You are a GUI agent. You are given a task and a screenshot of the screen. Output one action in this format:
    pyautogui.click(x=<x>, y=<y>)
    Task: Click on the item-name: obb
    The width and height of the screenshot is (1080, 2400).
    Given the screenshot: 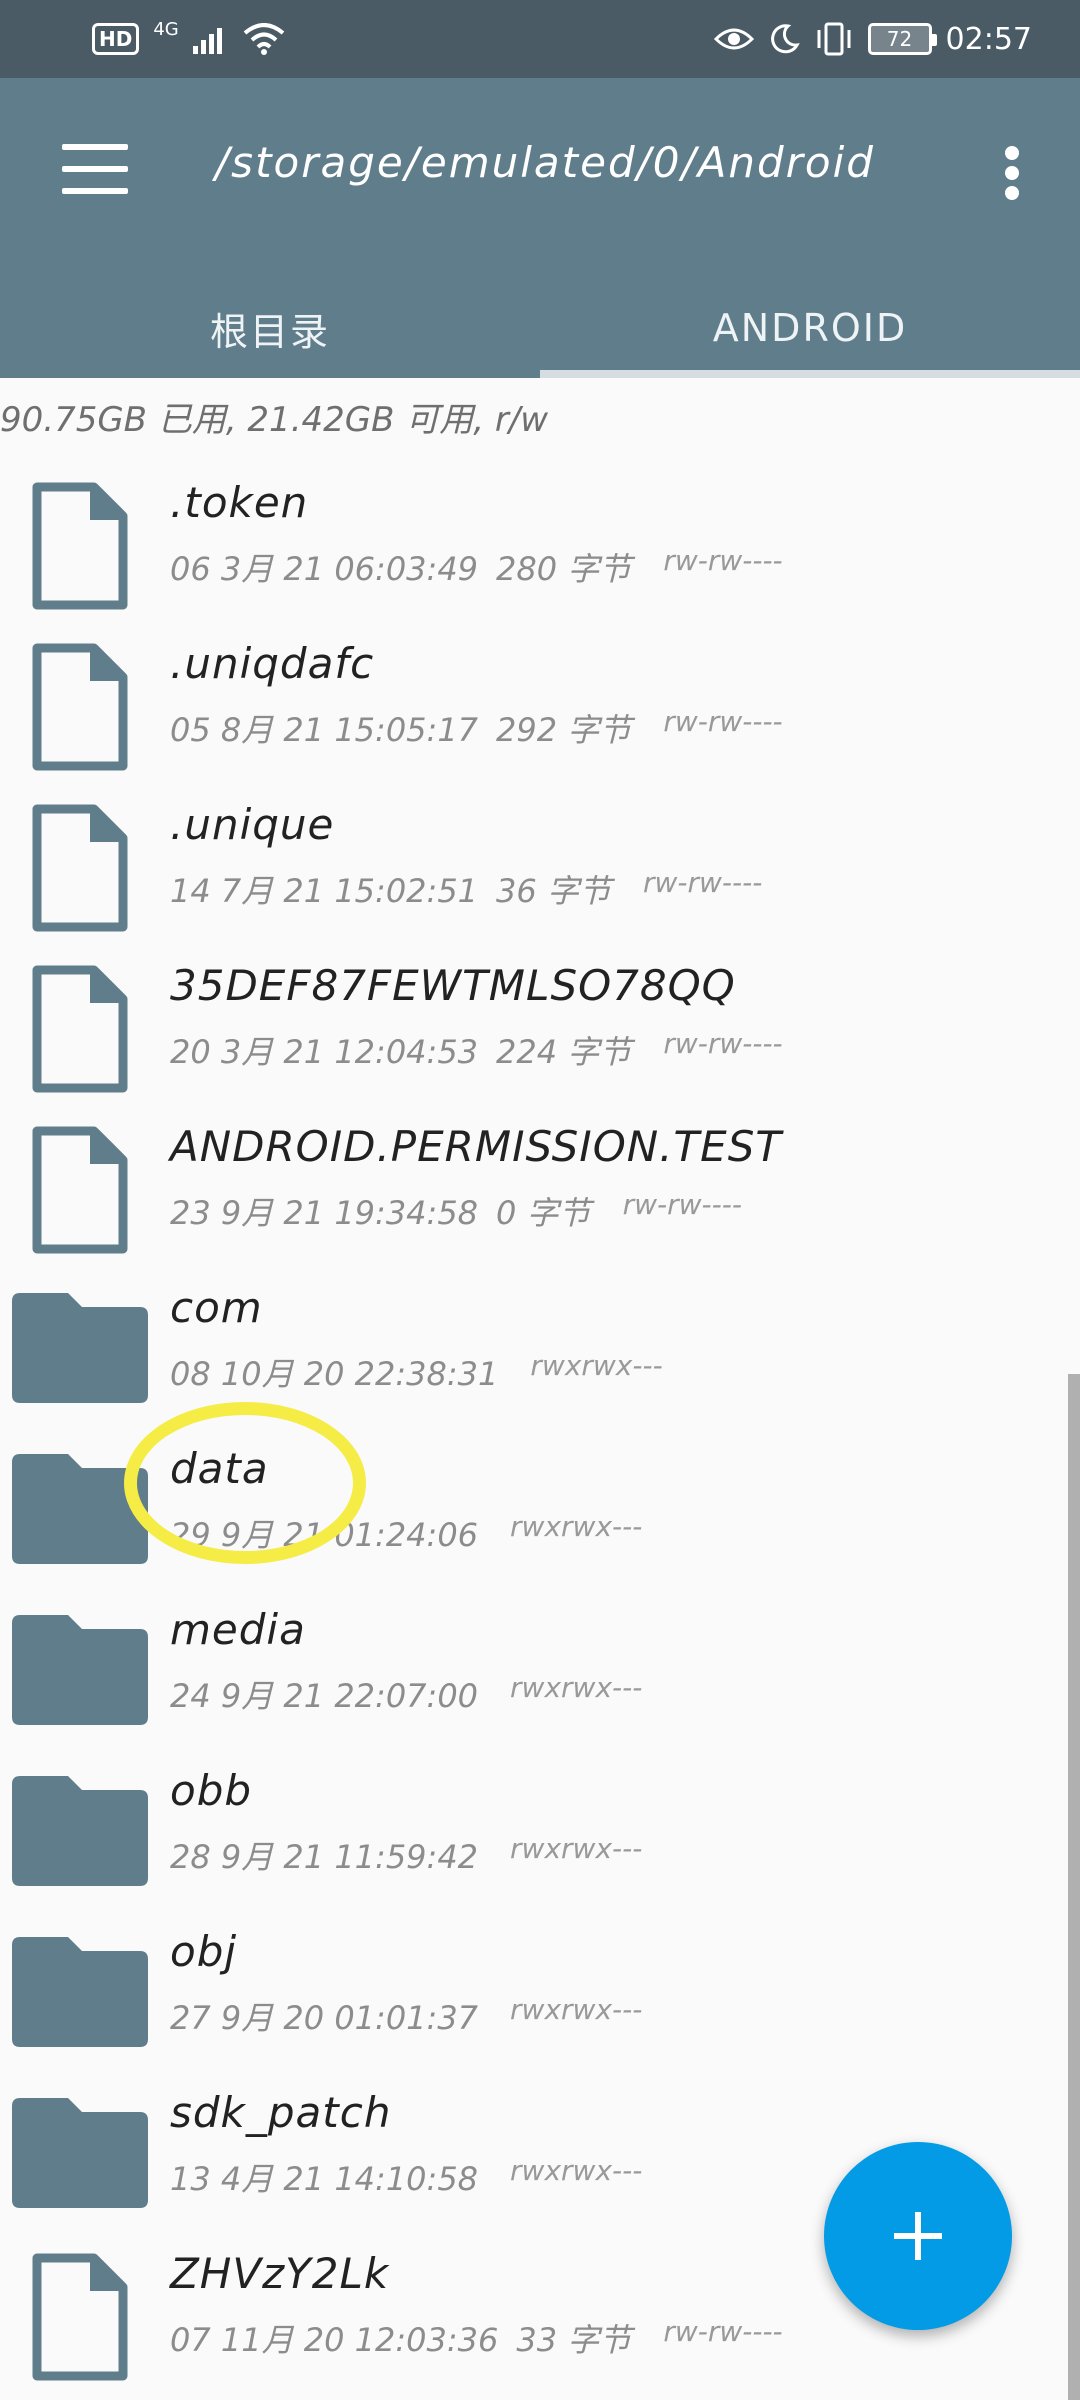 What is the action you would take?
    pyautogui.click(x=211, y=1790)
    